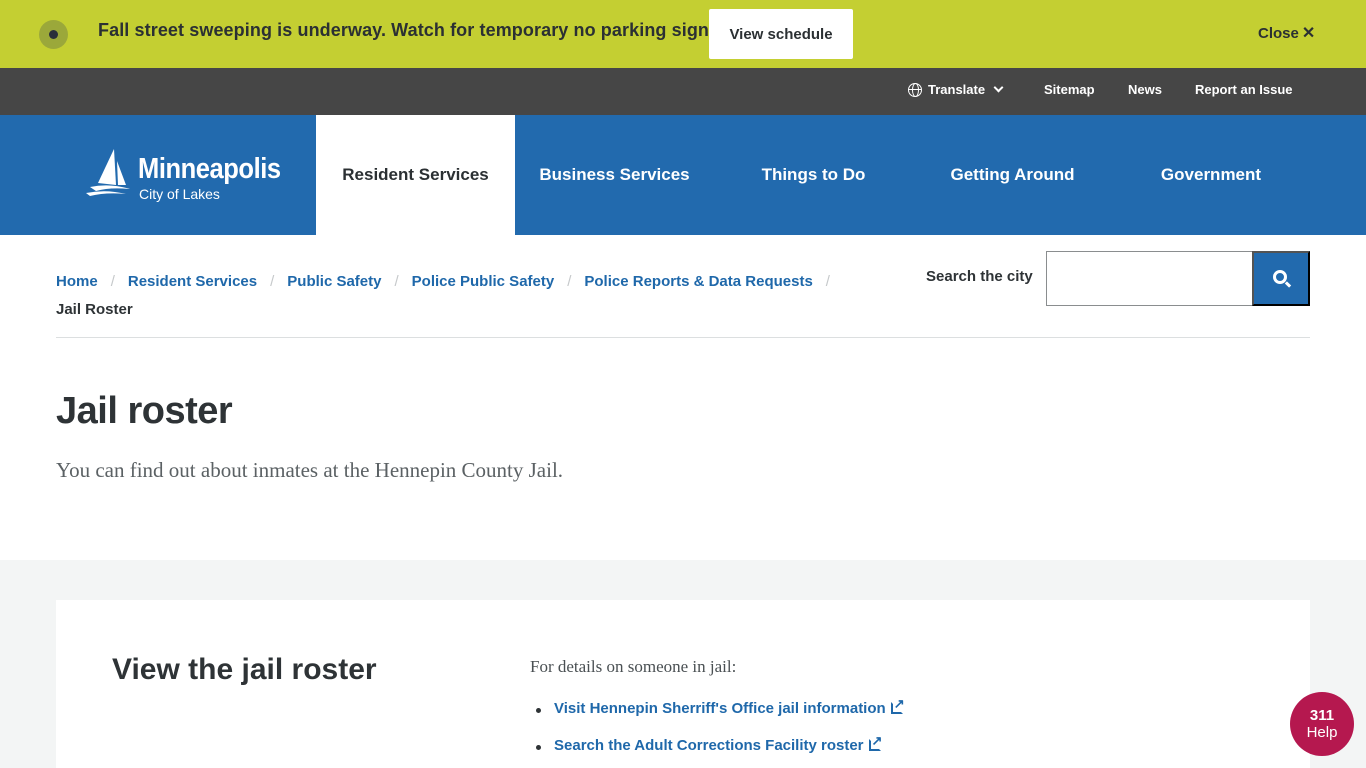 The width and height of the screenshot is (1366, 768). Describe the element at coordinates (108, 172) in the screenshot. I see `sailboat-icon` at that location.